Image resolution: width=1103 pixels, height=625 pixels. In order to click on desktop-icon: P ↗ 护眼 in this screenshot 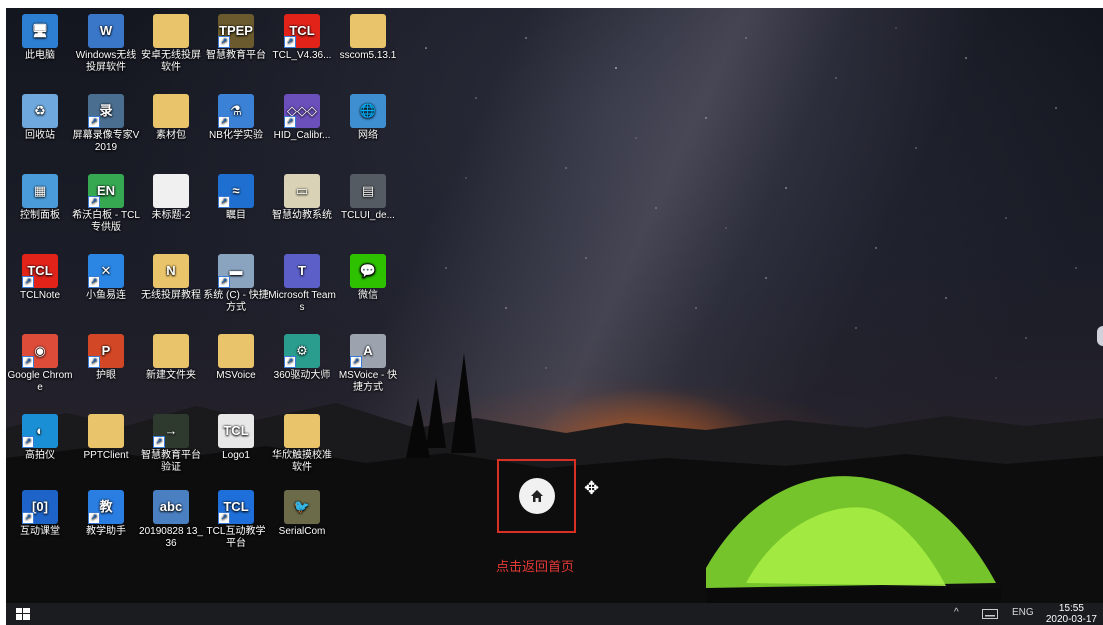, I will do `click(106, 358)`.